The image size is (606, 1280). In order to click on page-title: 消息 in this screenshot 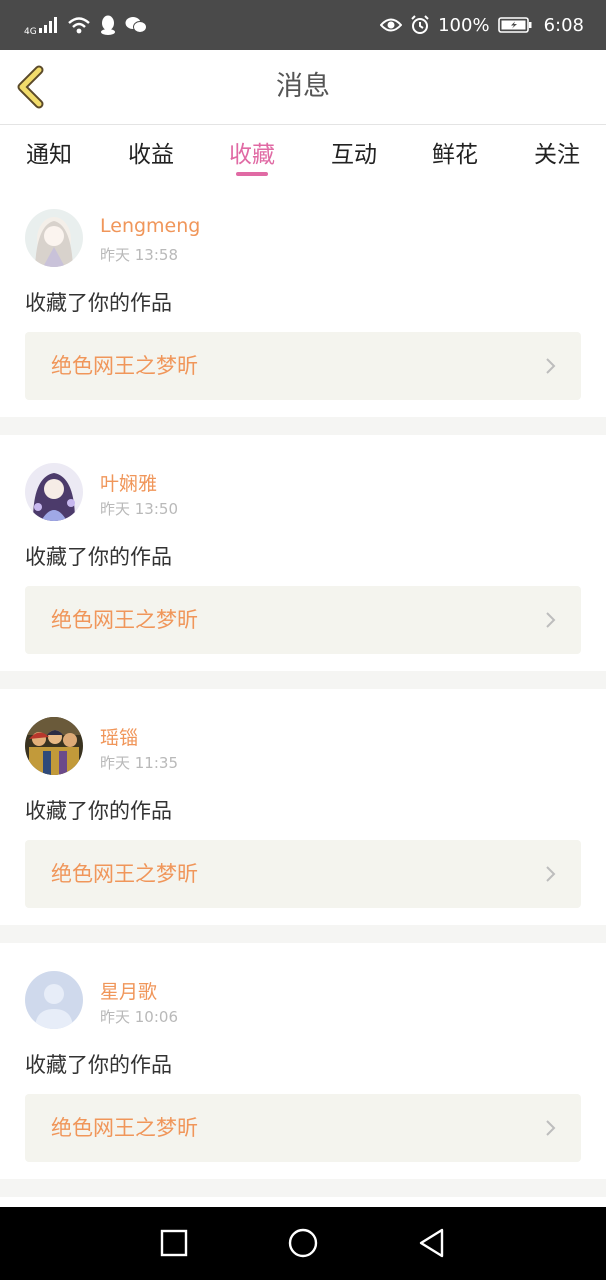, I will do `click(303, 86)`.